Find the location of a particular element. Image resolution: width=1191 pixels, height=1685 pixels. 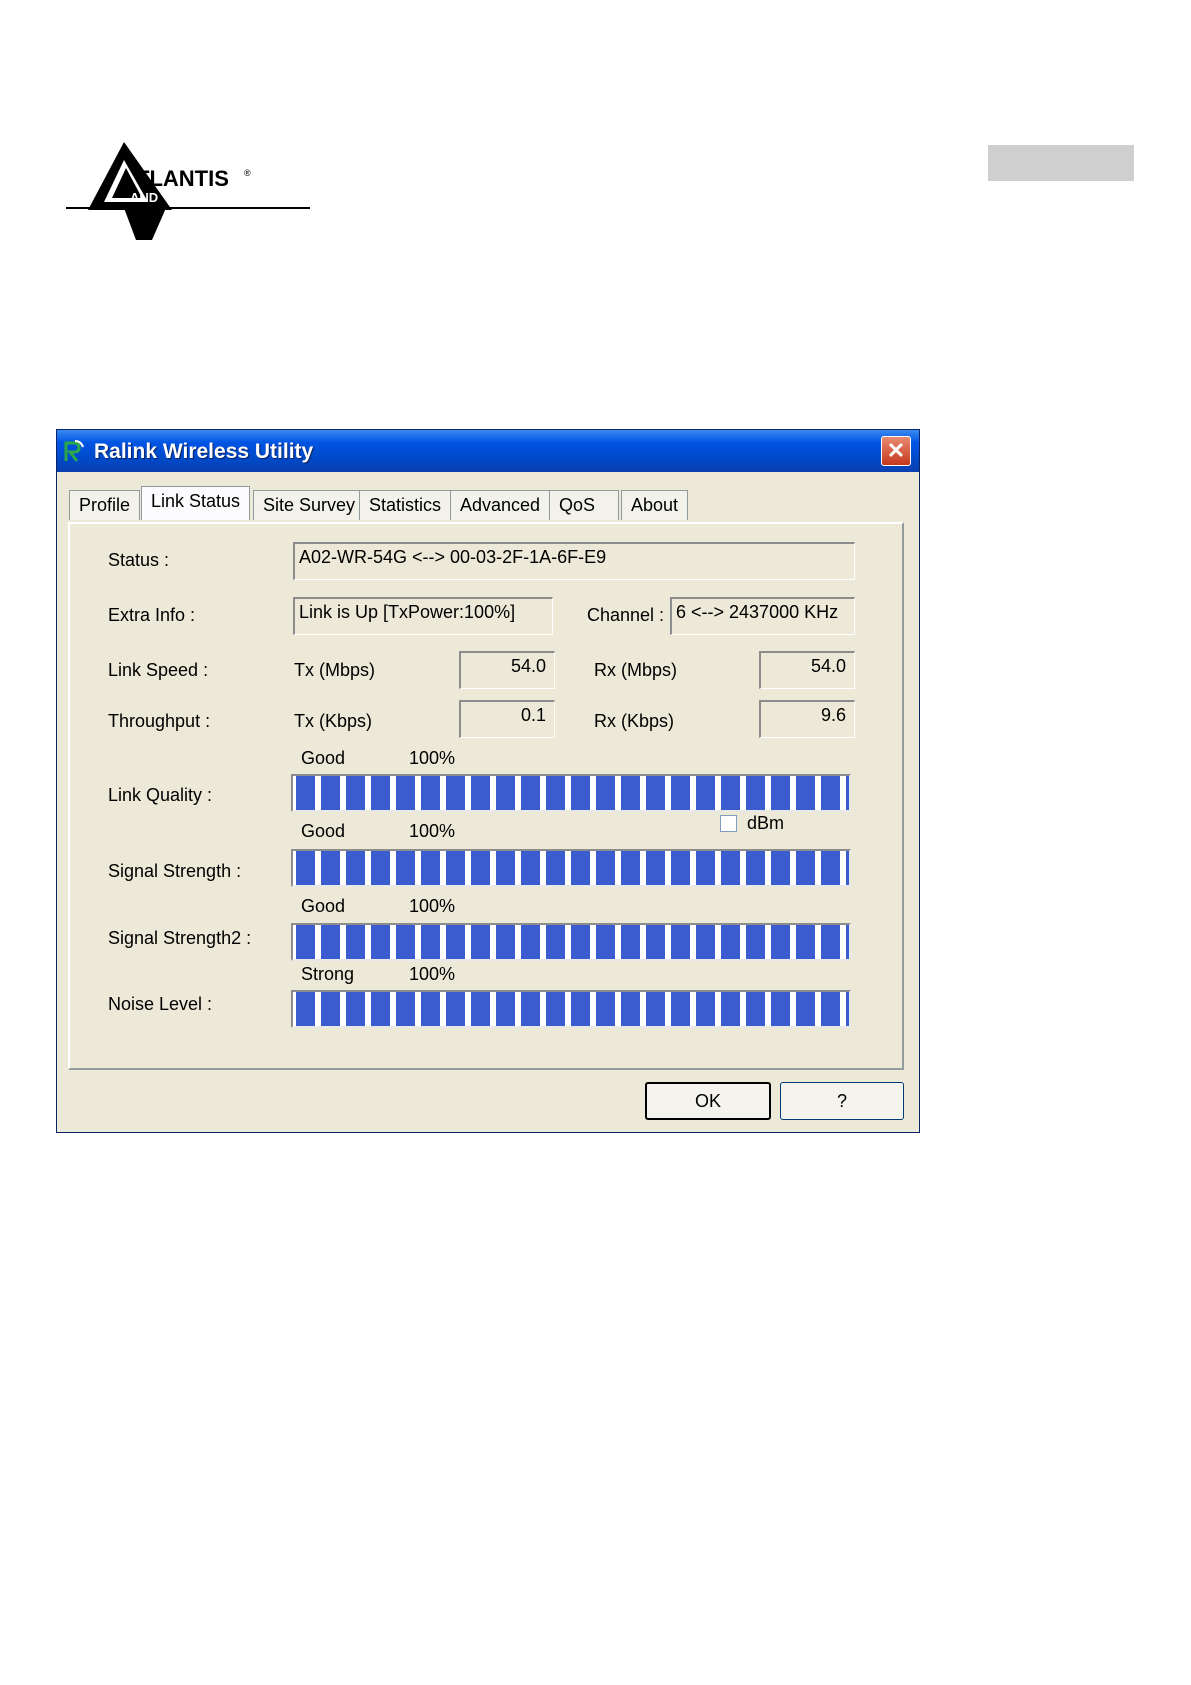

signal-strength-label: Signal Strength : is located at coordinates (175, 871).